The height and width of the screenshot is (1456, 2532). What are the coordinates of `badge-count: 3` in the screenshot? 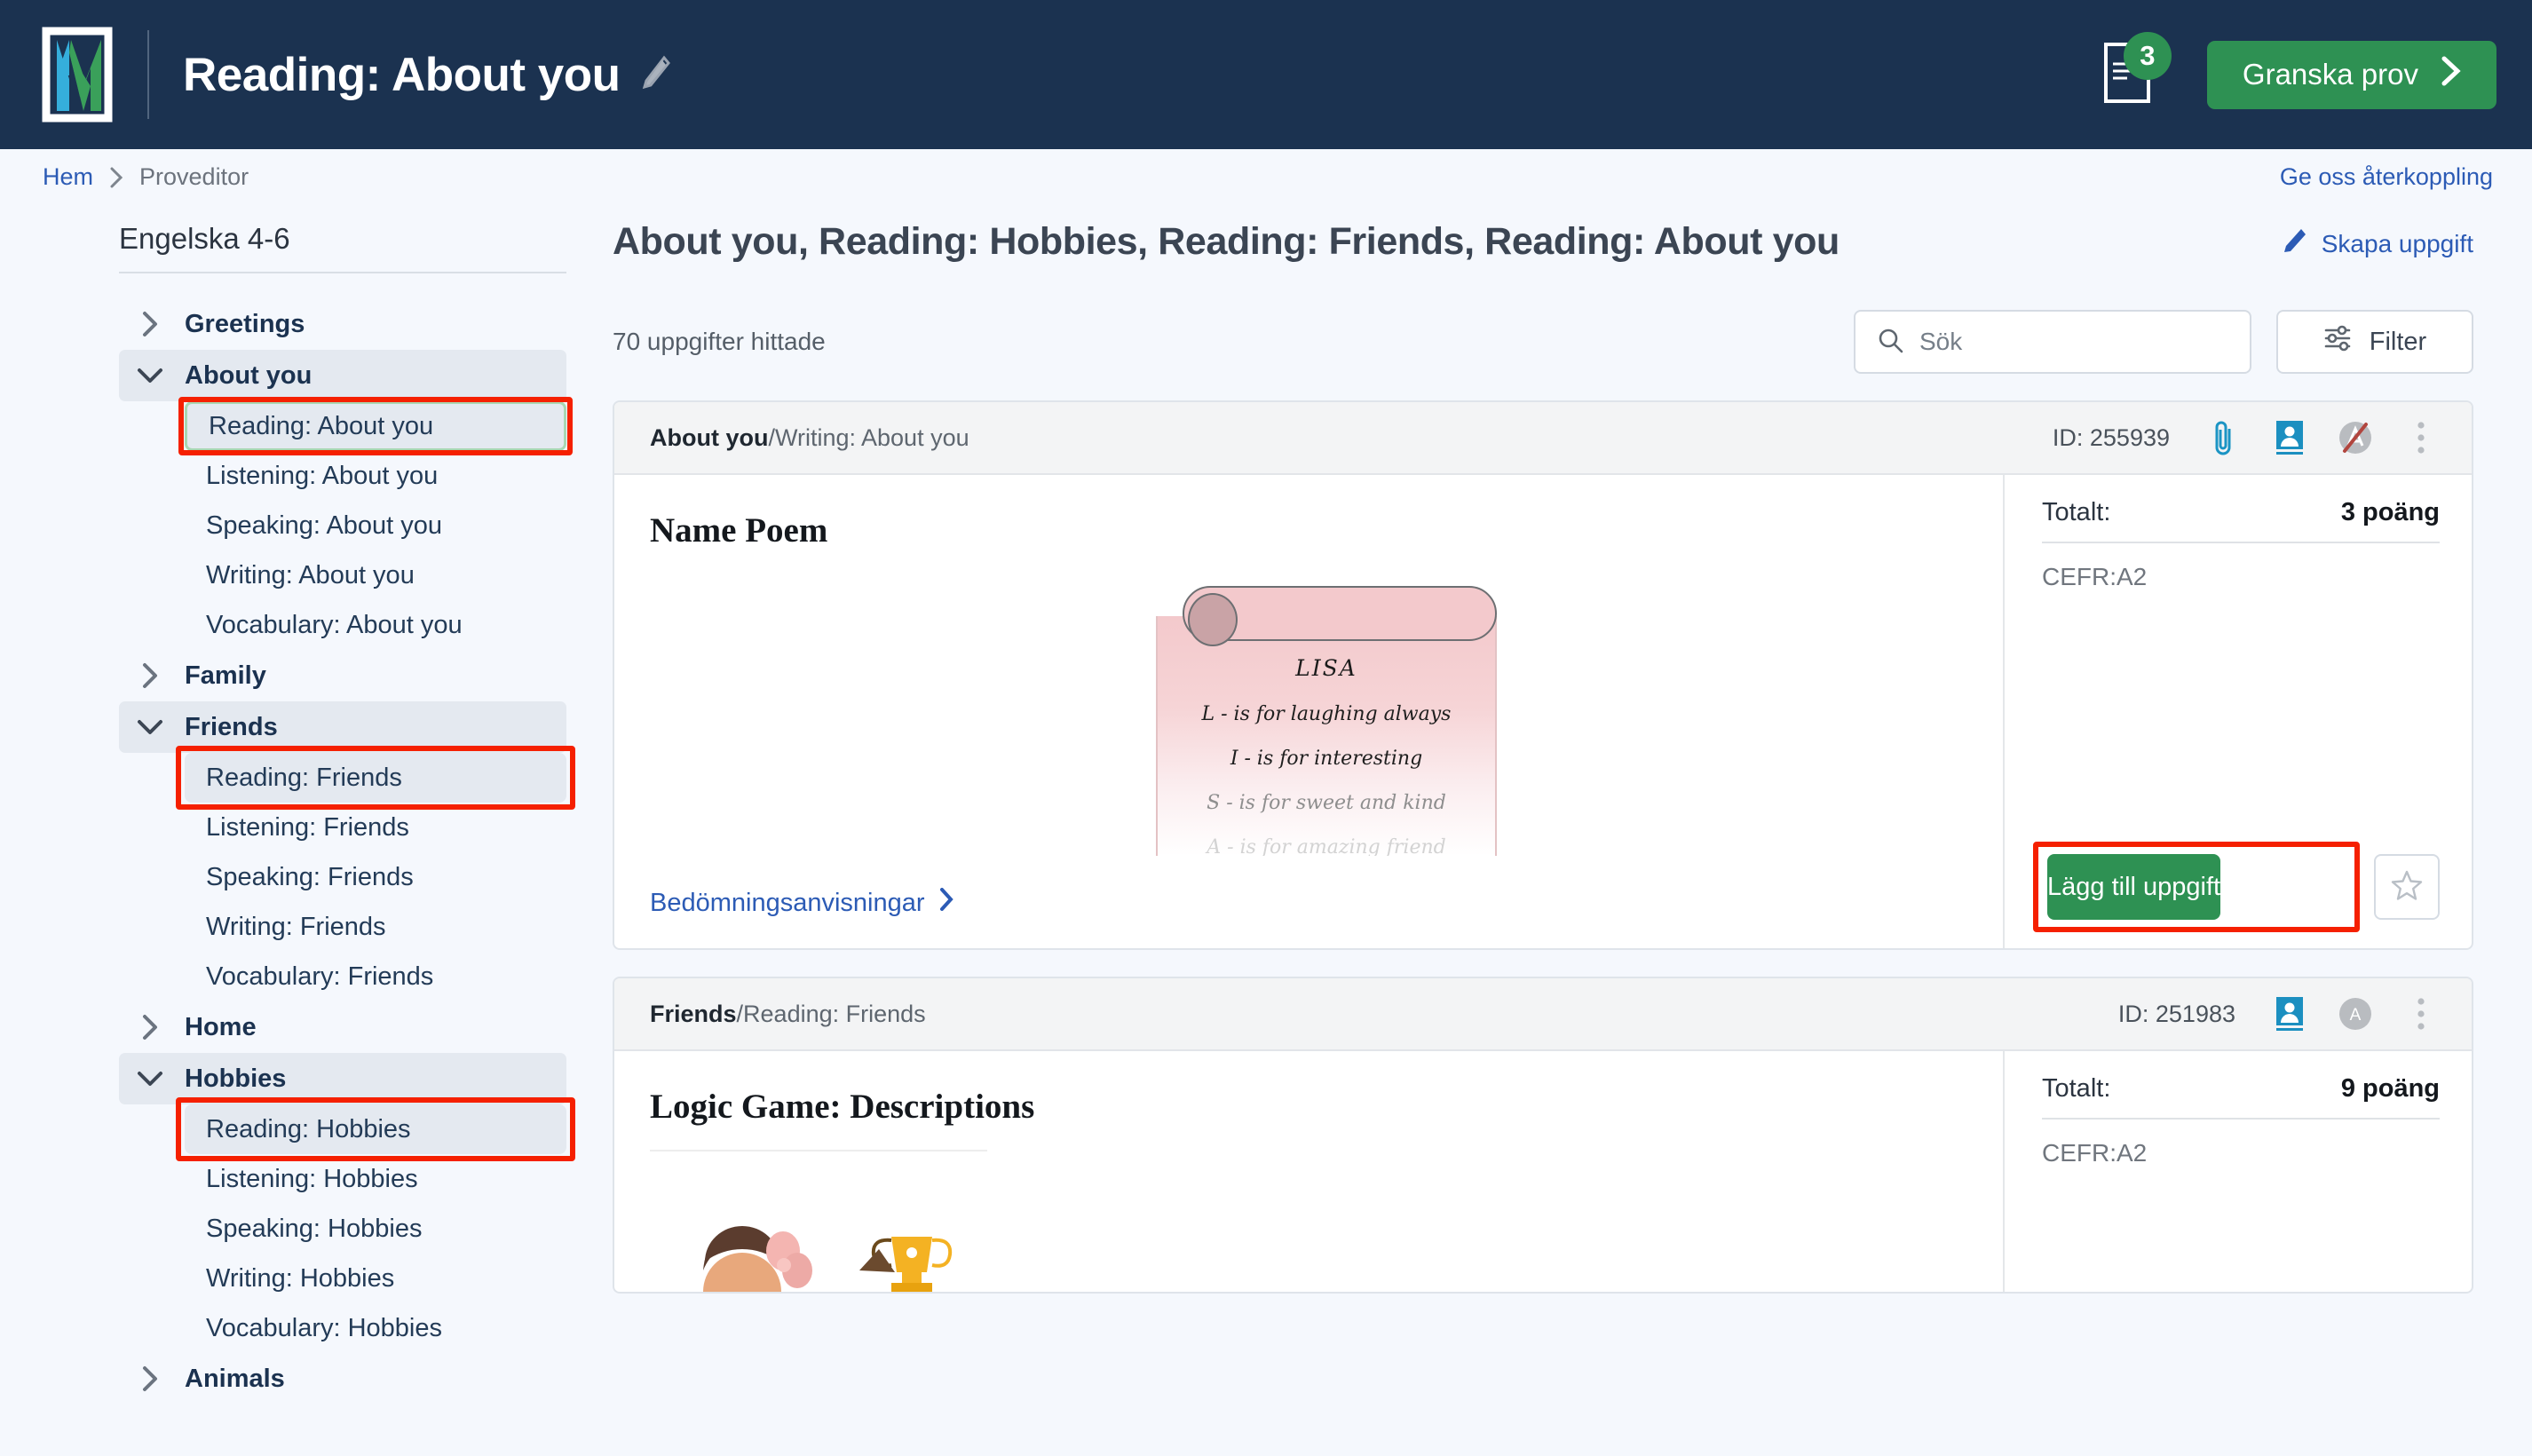 It's located at (2147, 56).